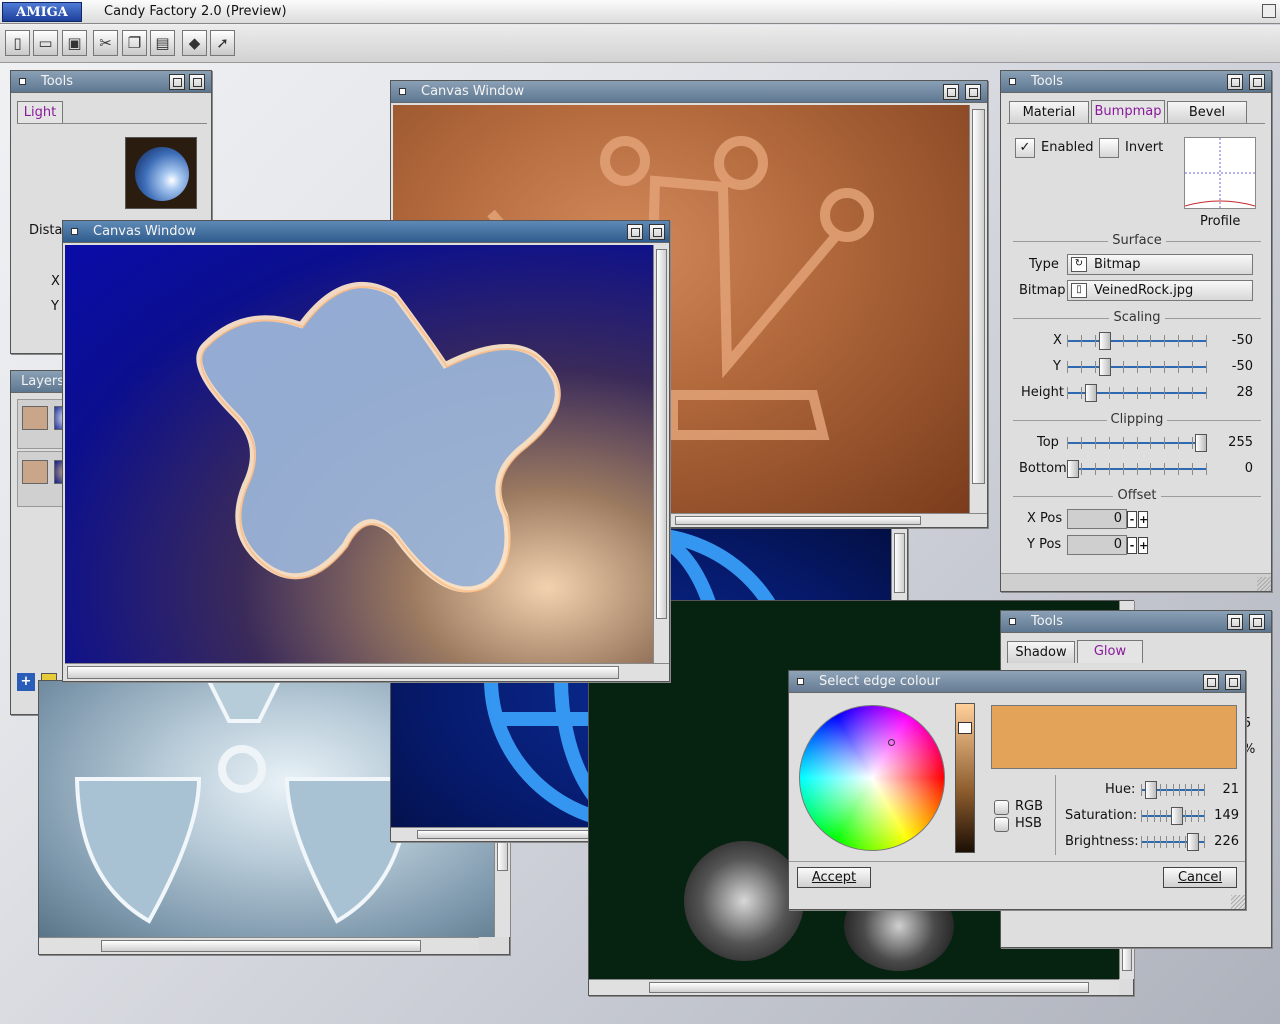 The image size is (1280, 1024). I want to click on x-pos-decrement: -, so click(1132, 519).